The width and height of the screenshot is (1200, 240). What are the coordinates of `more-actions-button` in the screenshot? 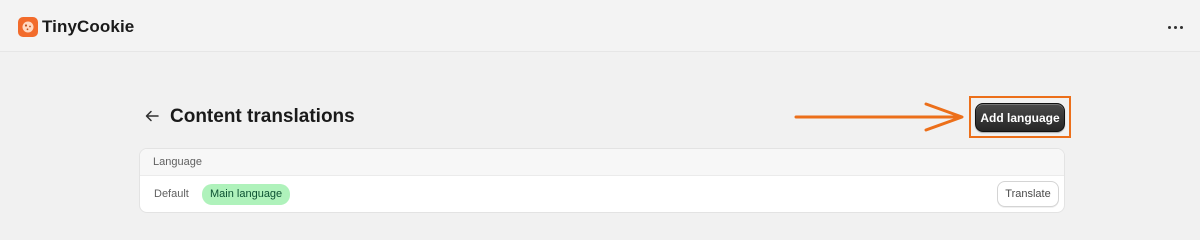 It's located at (1175, 27).